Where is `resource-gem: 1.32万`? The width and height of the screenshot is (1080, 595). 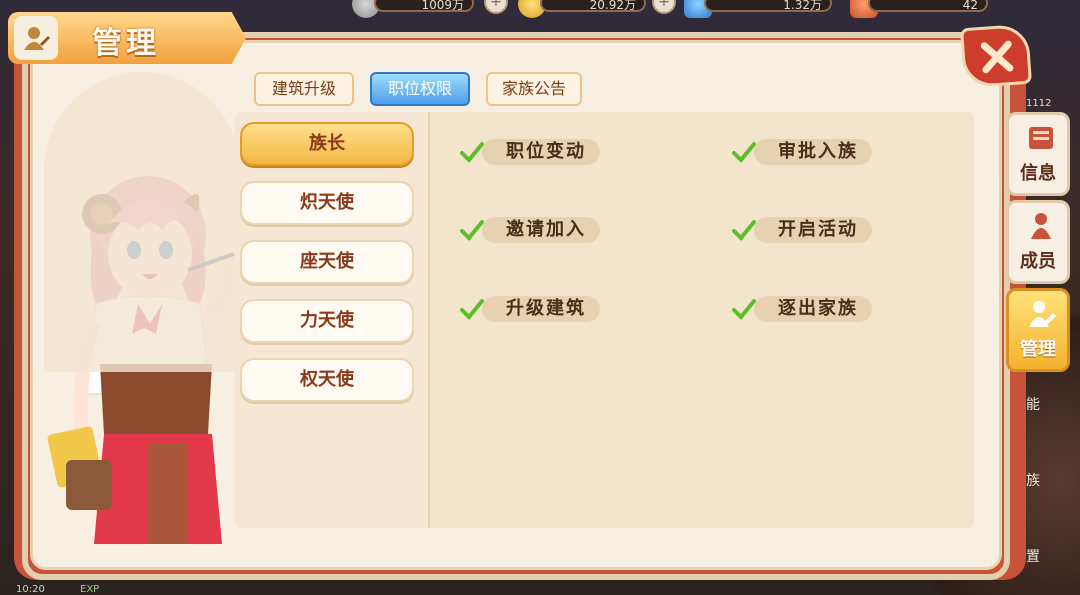 resource-gem: 1.32万 is located at coordinates (768, 6).